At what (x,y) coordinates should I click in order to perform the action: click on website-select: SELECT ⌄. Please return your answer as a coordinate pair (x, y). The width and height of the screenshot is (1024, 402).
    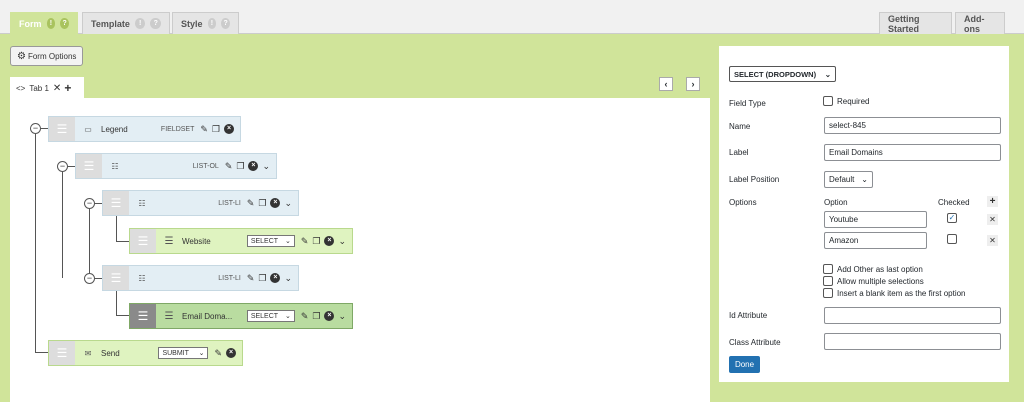
    Looking at the image, I should click on (270, 241).